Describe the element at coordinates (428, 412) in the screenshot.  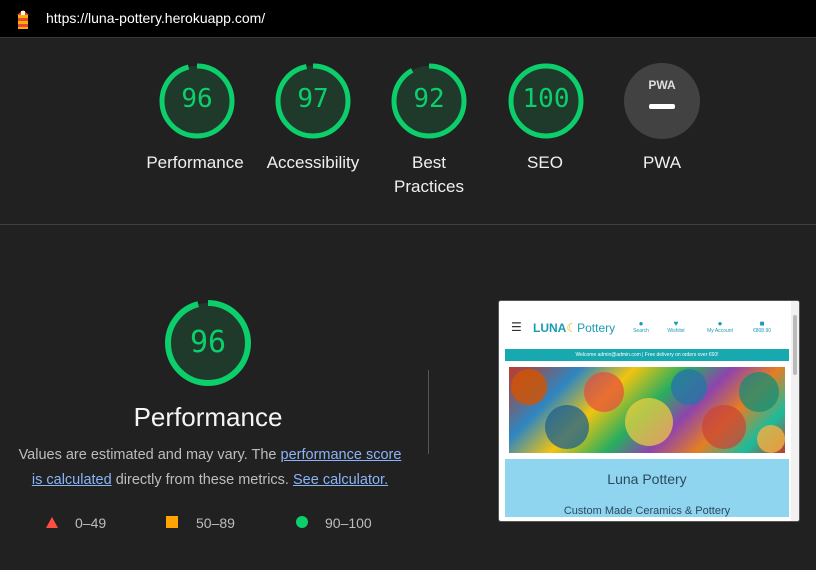
I see `vertical-divider` at that location.